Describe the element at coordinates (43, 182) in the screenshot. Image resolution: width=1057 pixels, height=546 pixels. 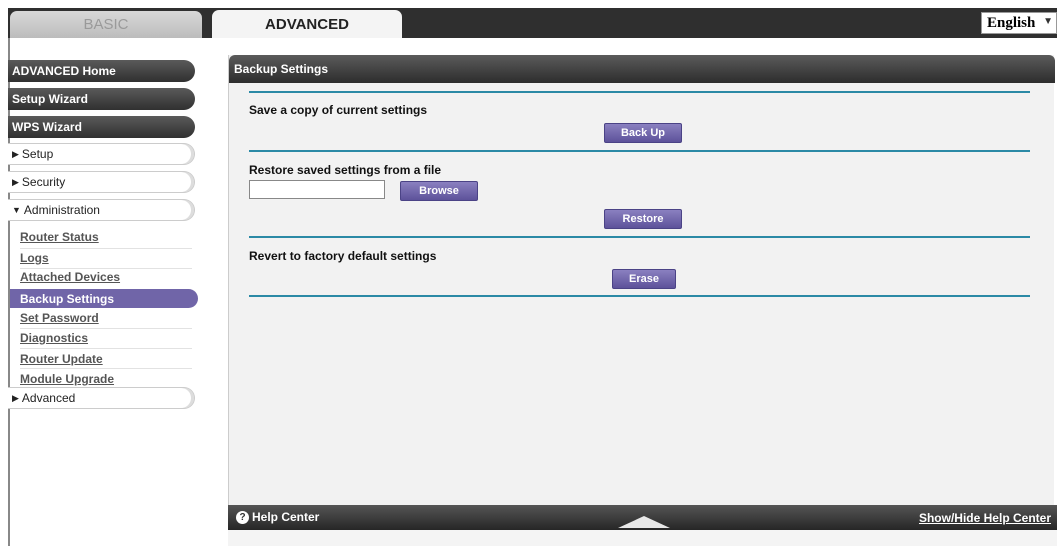
I see `sidebar-item-label: Security` at that location.